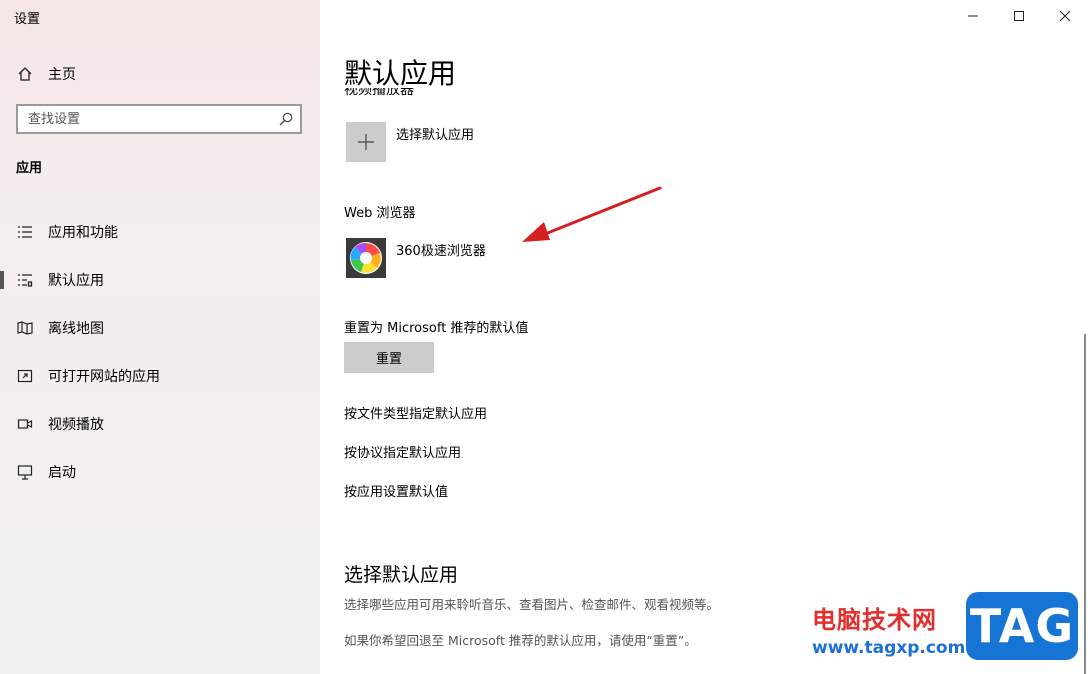  I want to click on window-controls, so click(1019, 16).